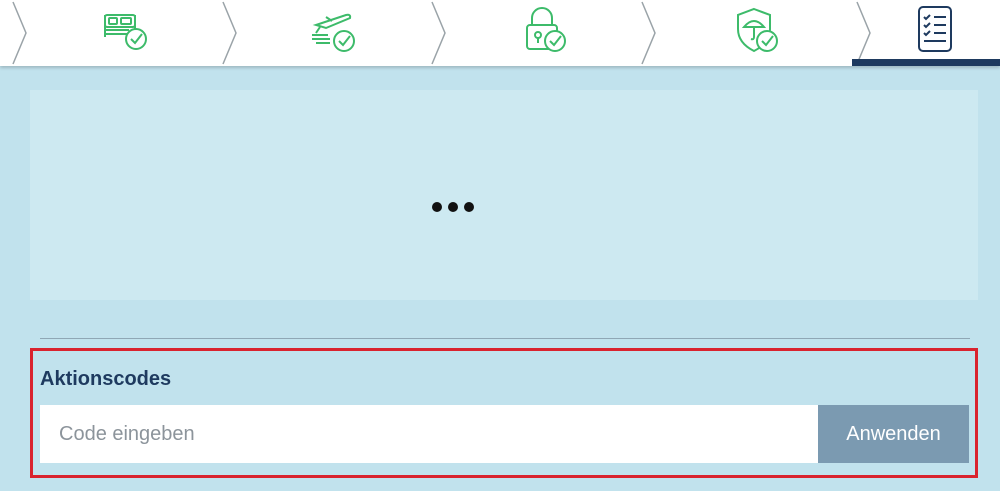 The height and width of the screenshot is (491, 1000). Describe the element at coordinates (106, 379) in the screenshot. I see `promo-code-title: Aktionscodes` at that location.